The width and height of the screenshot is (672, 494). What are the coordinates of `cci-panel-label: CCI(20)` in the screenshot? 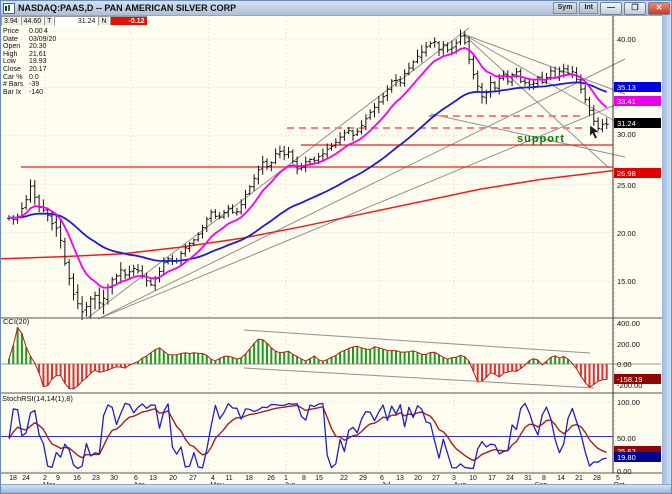 It's located at (16, 321).